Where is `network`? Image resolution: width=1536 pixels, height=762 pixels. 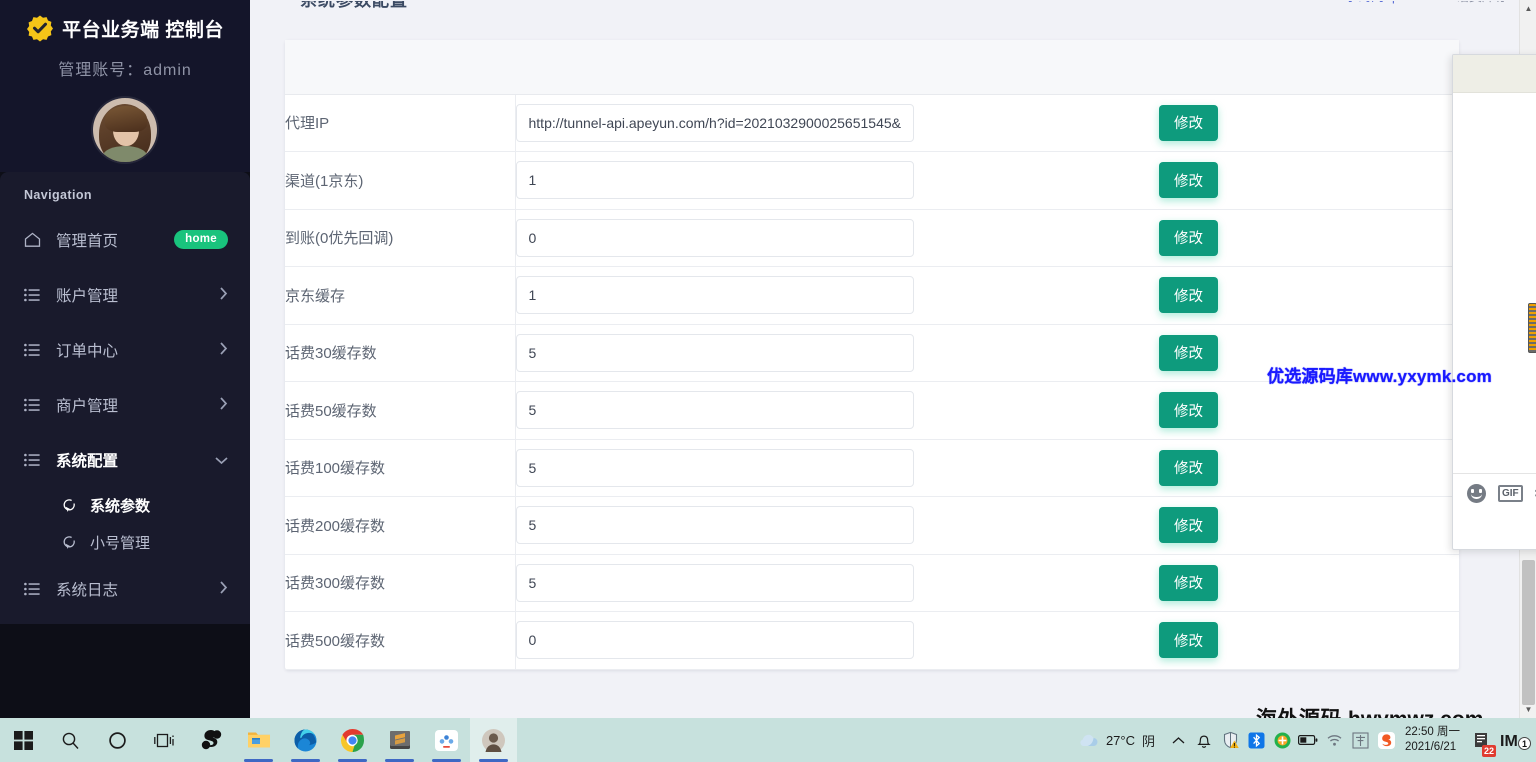
network is located at coordinates (1334, 740).